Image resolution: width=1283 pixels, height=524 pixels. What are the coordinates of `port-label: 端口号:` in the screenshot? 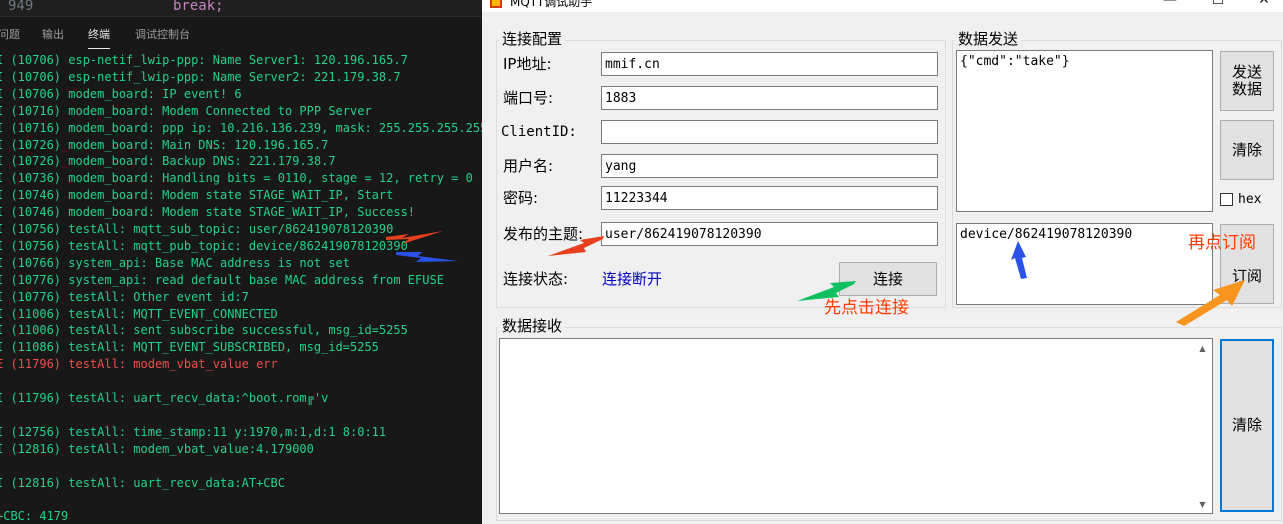 It's located at (528, 98).